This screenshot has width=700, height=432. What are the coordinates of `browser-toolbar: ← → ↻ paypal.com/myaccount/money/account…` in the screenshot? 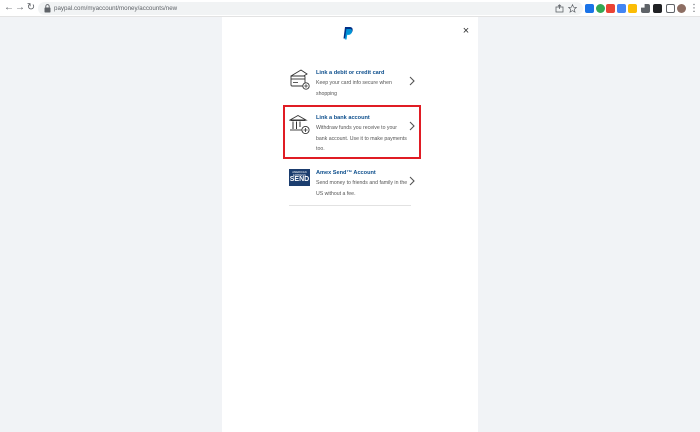 It's located at (350, 8).